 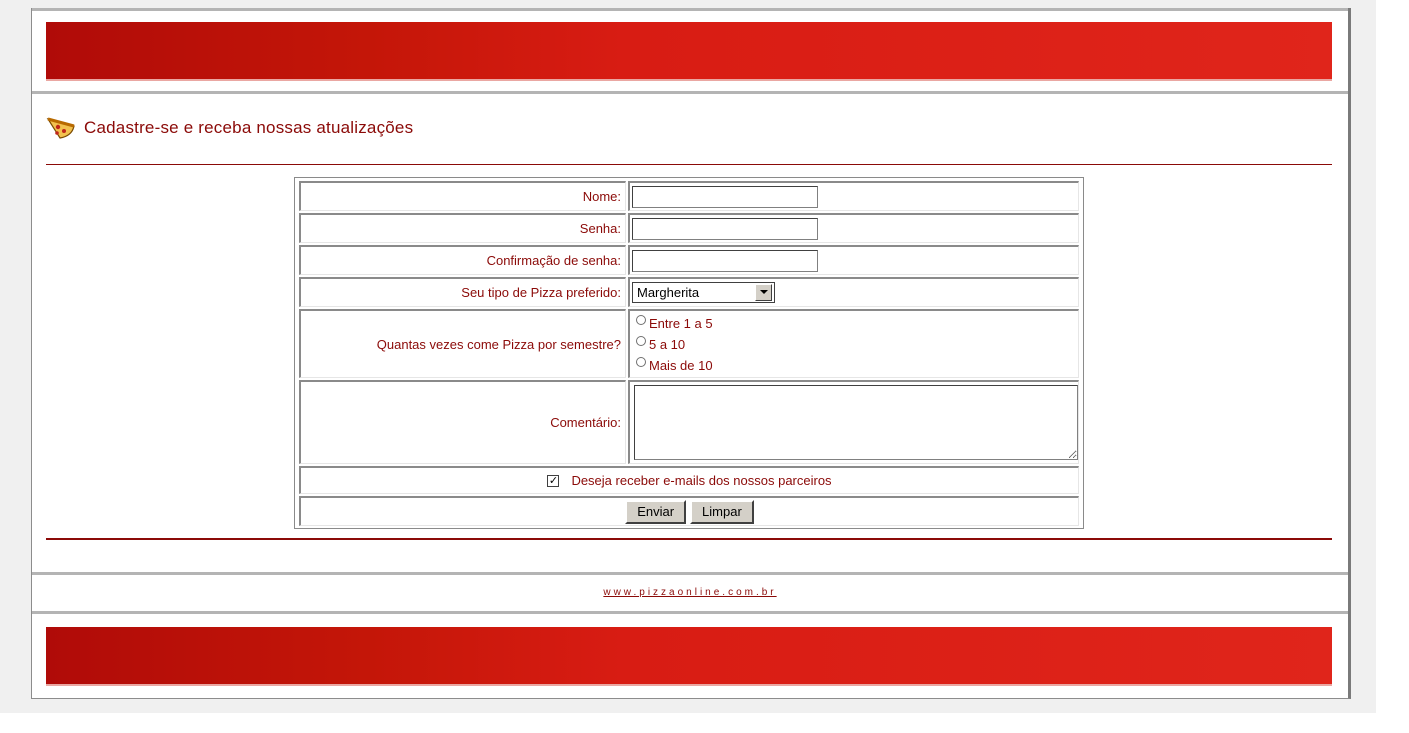 What do you see at coordinates (690, 592) in the screenshot?
I see `footer-website-link: www.pizzaonline.com.br` at bounding box center [690, 592].